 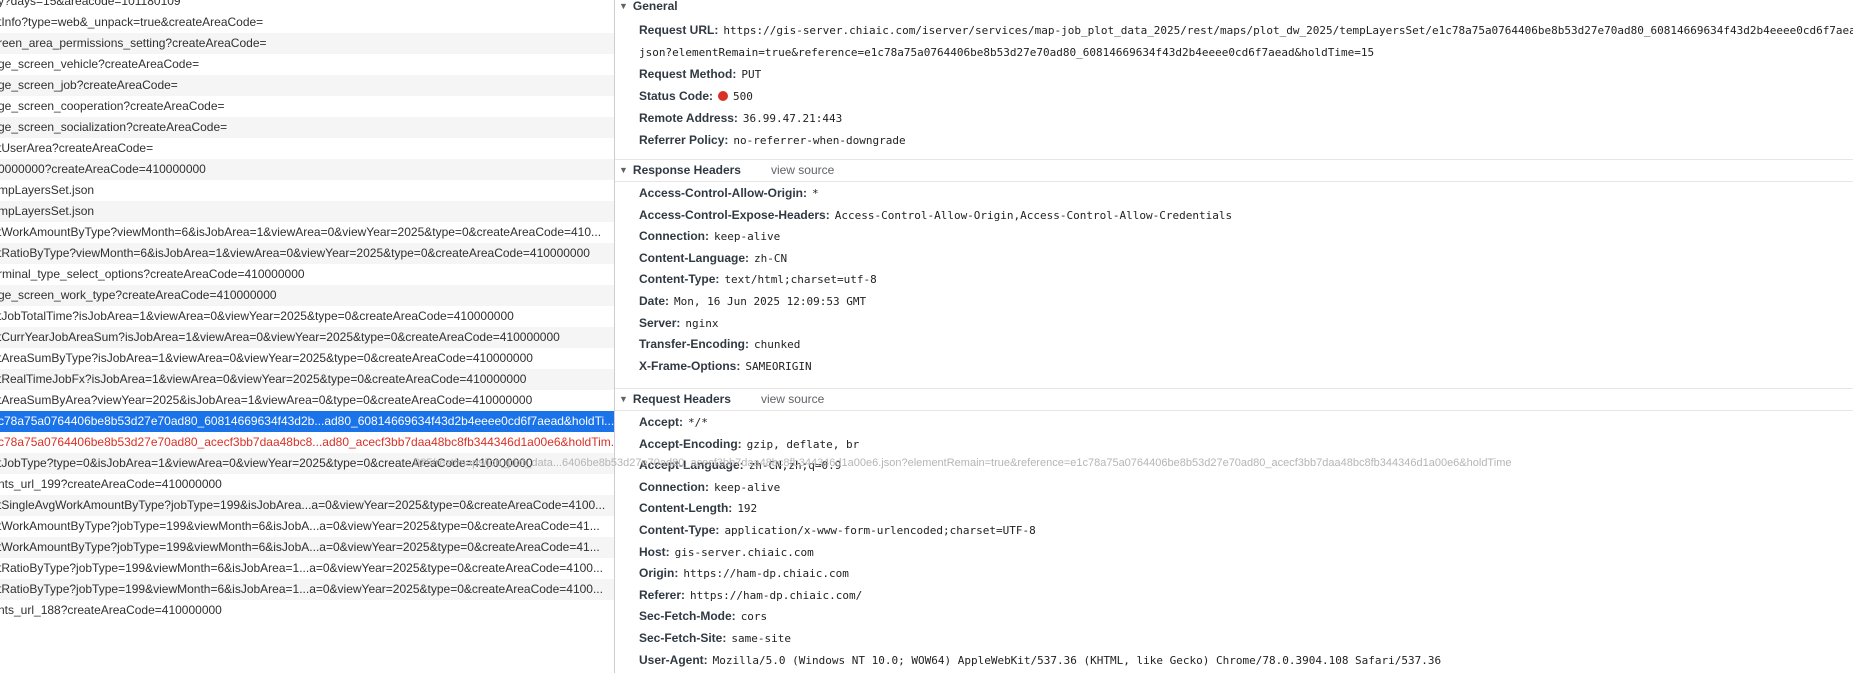 What do you see at coordinates (47, 211) in the screenshot?
I see `request-name: mpLayersSet.json` at bounding box center [47, 211].